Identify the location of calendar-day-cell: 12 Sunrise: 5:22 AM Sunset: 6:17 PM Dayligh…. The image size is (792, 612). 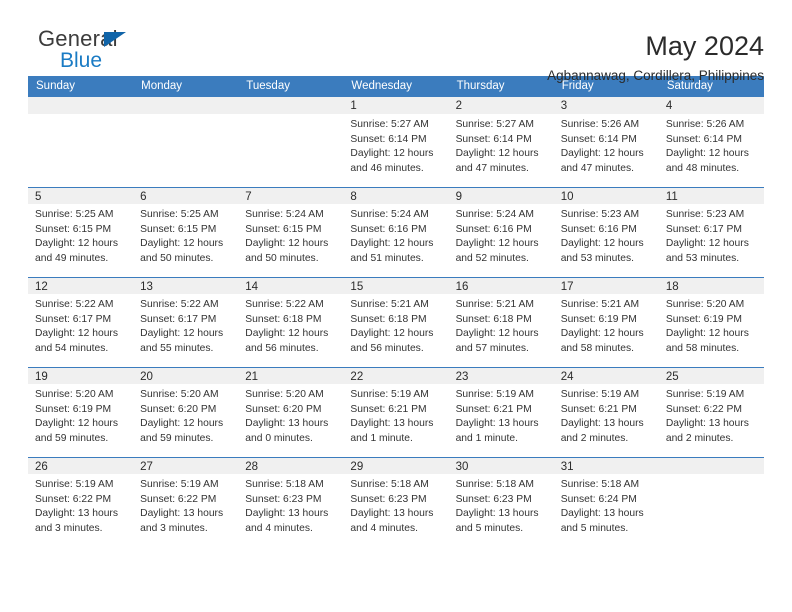
(81, 322).